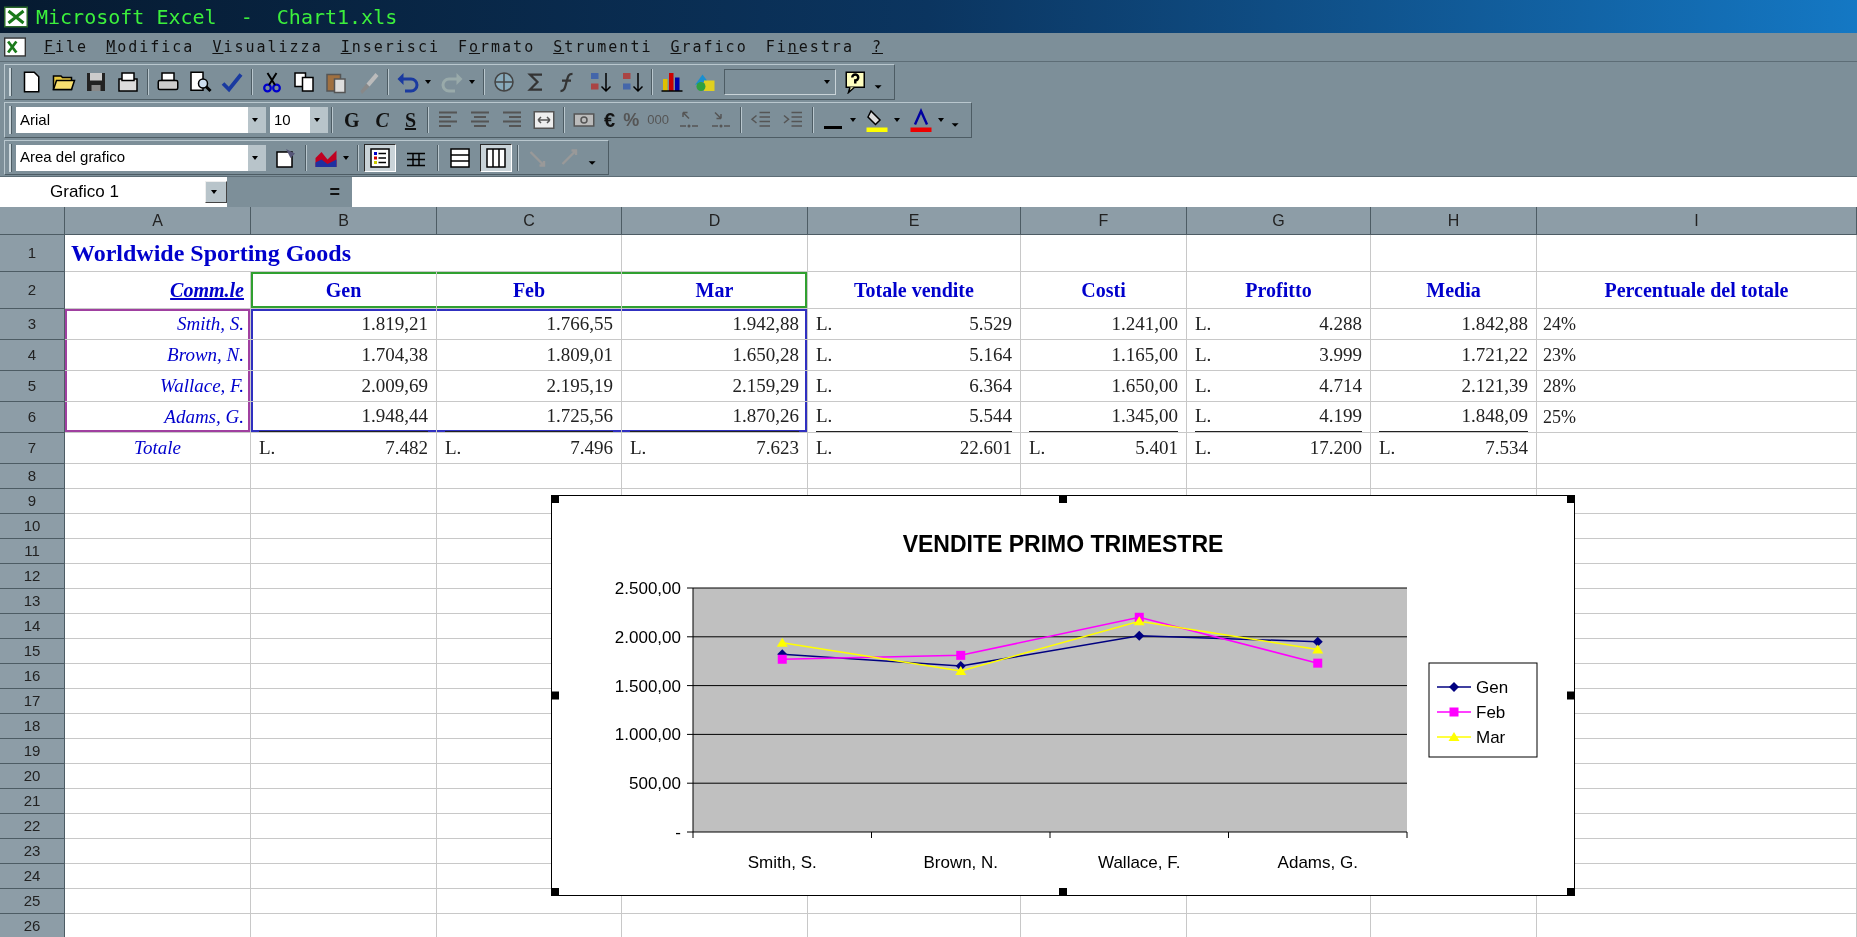 The image size is (1857, 937). What do you see at coordinates (32, 726) in the screenshot?
I see `row-header: 18` at bounding box center [32, 726].